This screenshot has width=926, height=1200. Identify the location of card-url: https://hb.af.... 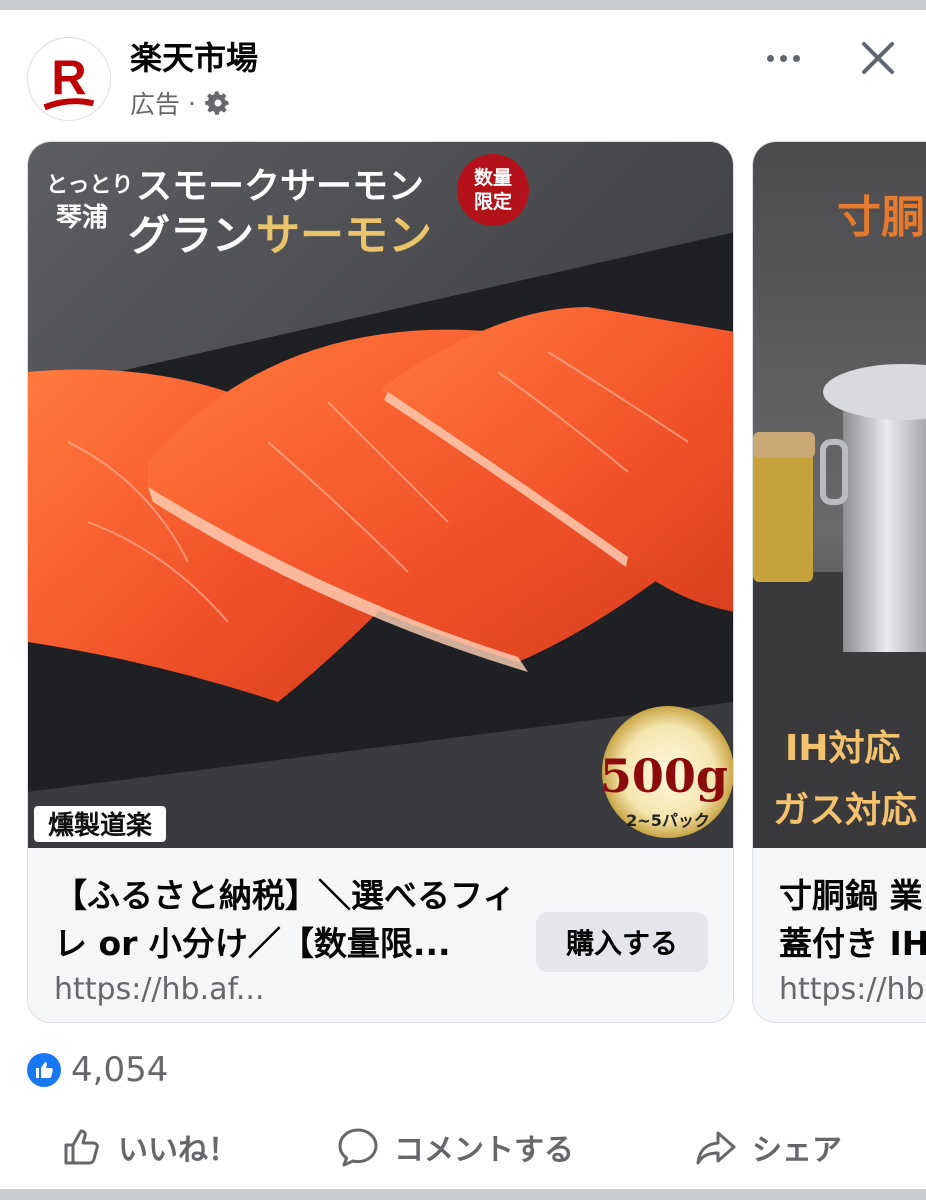
(159, 990).